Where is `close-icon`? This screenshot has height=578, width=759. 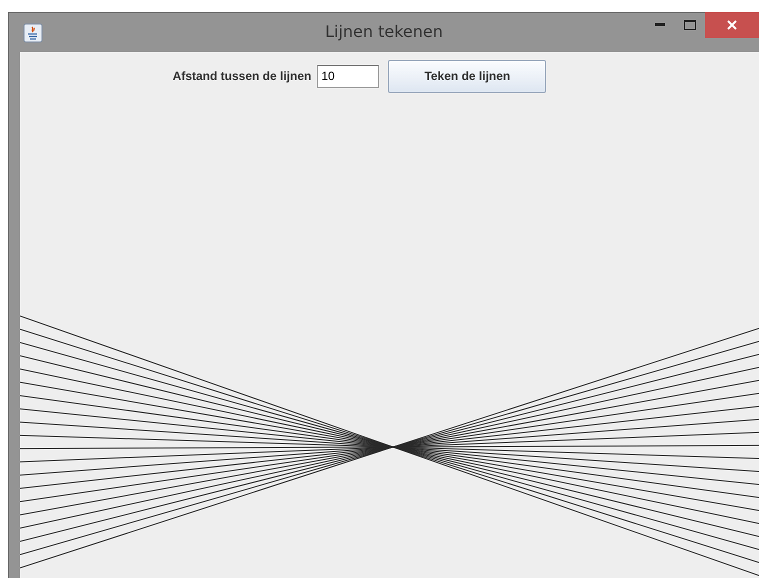 close-icon is located at coordinates (732, 25).